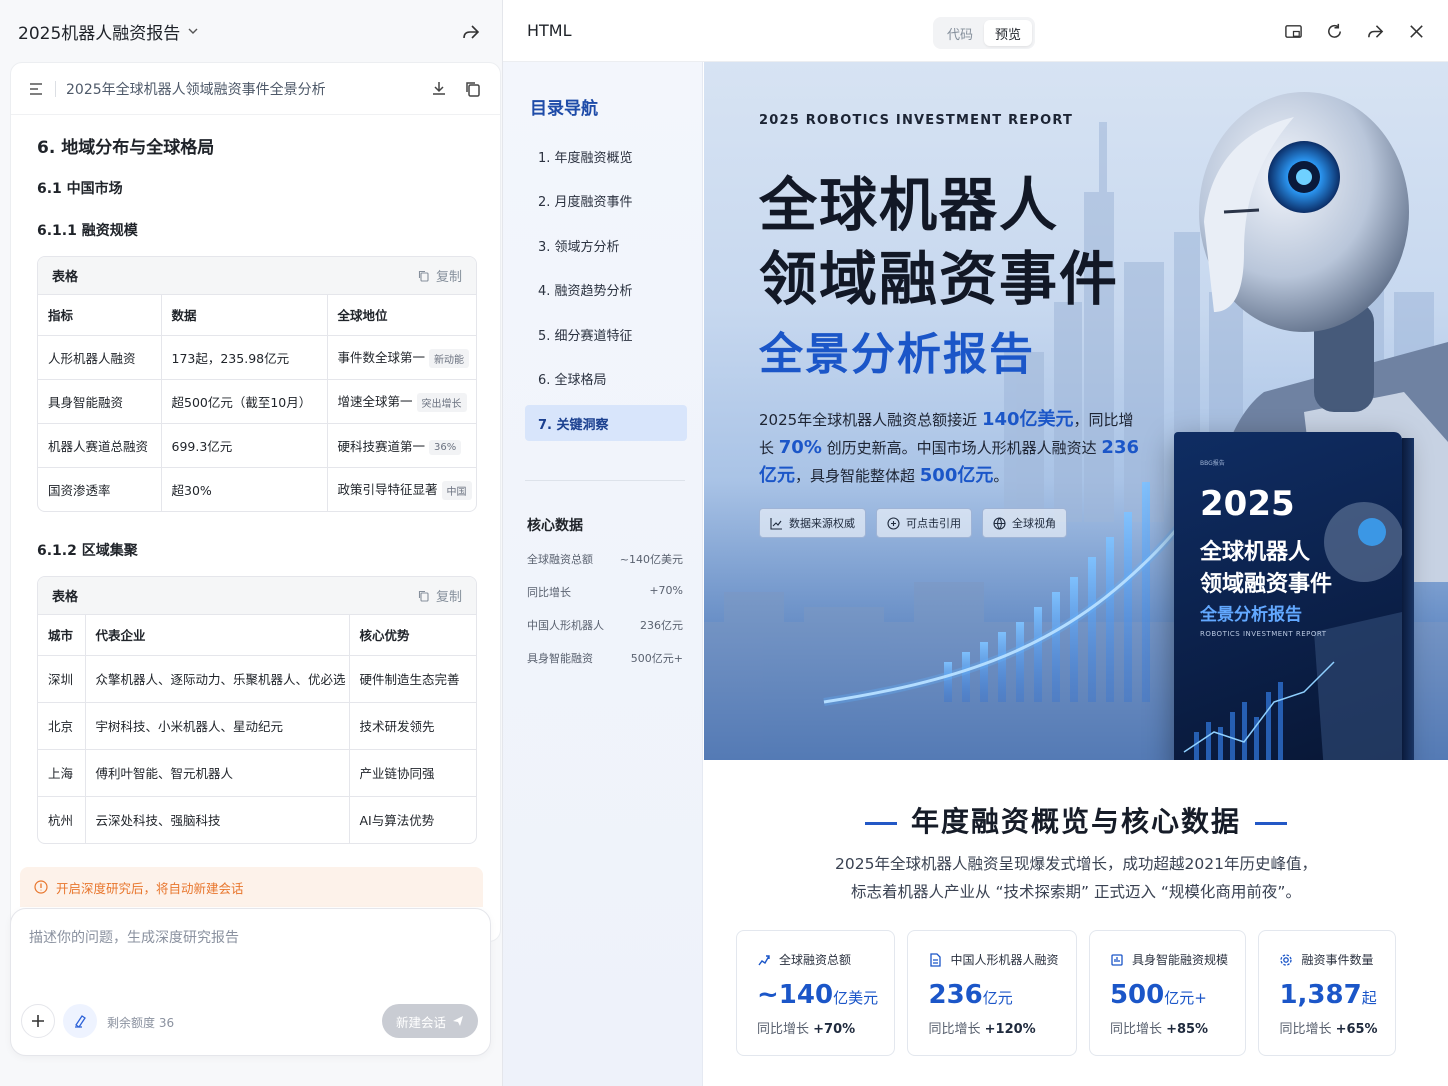 The height and width of the screenshot is (1086, 1448). What do you see at coordinates (825, 959) in the screenshot?
I see `stat-label: 全球融资总额` at bounding box center [825, 959].